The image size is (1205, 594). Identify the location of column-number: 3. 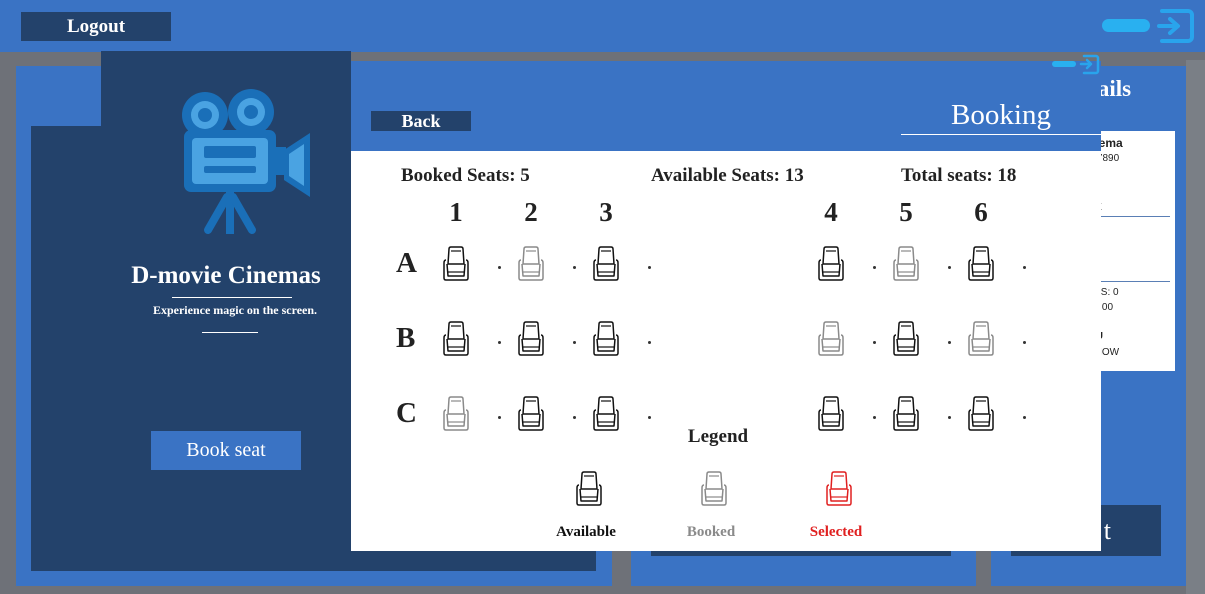
(606, 212).